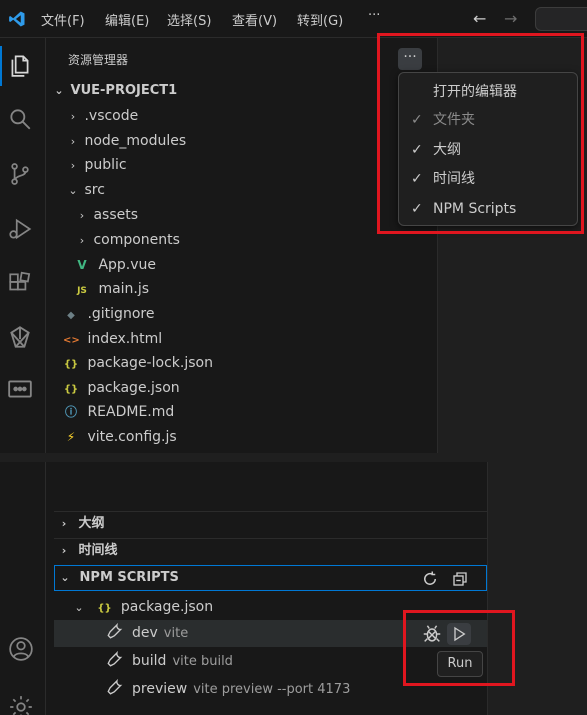 This screenshot has height=715, width=587. Describe the element at coordinates (20, 389) in the screenshot. I see `remote-explorer-icon` at that location.